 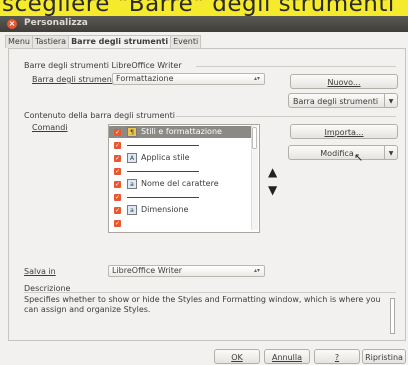 I want to click on ok-button: OK, so click(x=237, y=356).